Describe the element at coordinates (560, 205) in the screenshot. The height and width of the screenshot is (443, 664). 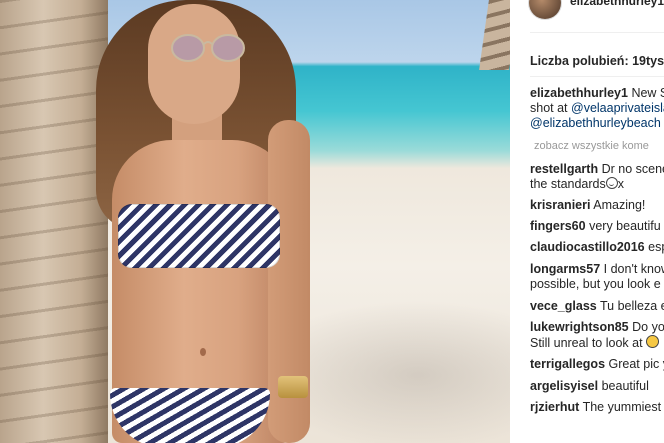
I see `comment-username: krisranieri` at that location.